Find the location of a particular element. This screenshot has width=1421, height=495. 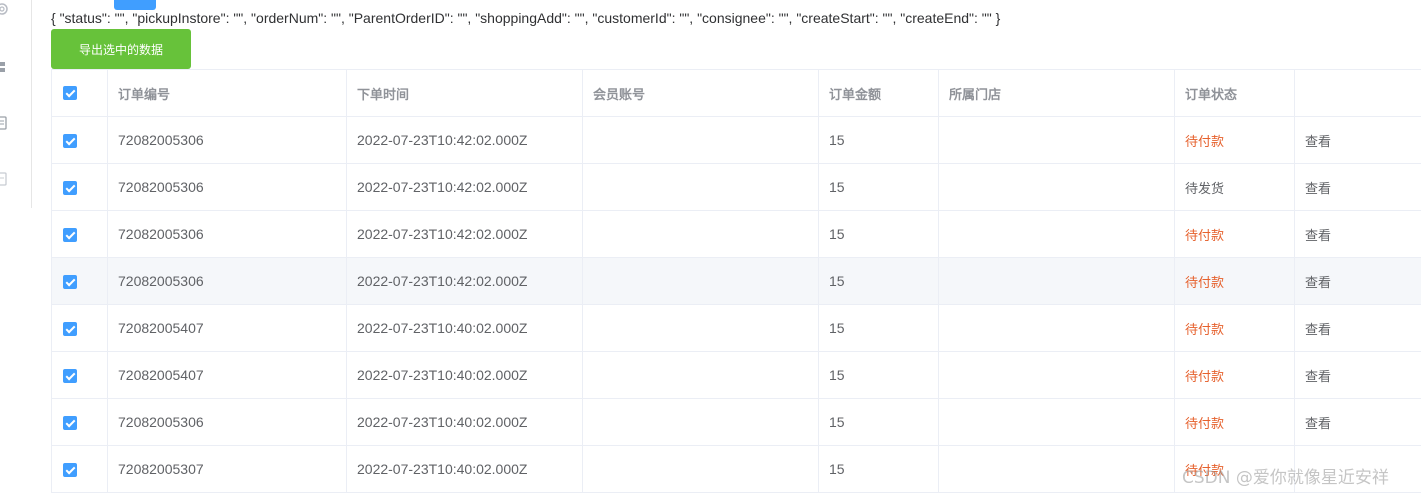

header-order-status: 订单状态 is located at coordinates (1234, 93).